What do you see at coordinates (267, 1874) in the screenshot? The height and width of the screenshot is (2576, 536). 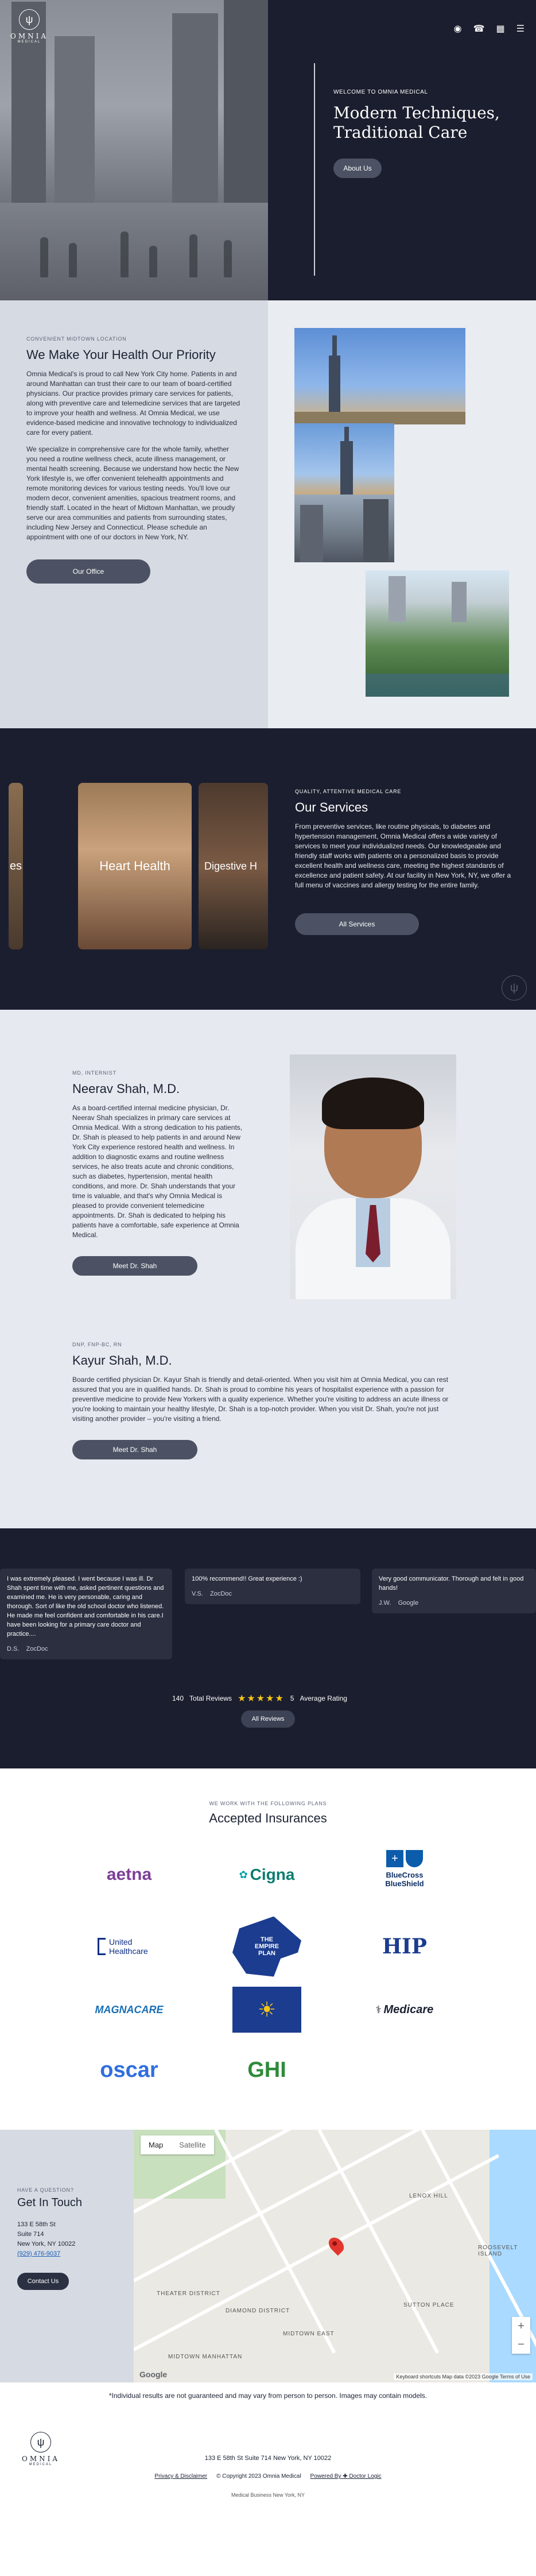 I see `cigna-logo: ✿ Cigna` at bounding box center [267, 1874].